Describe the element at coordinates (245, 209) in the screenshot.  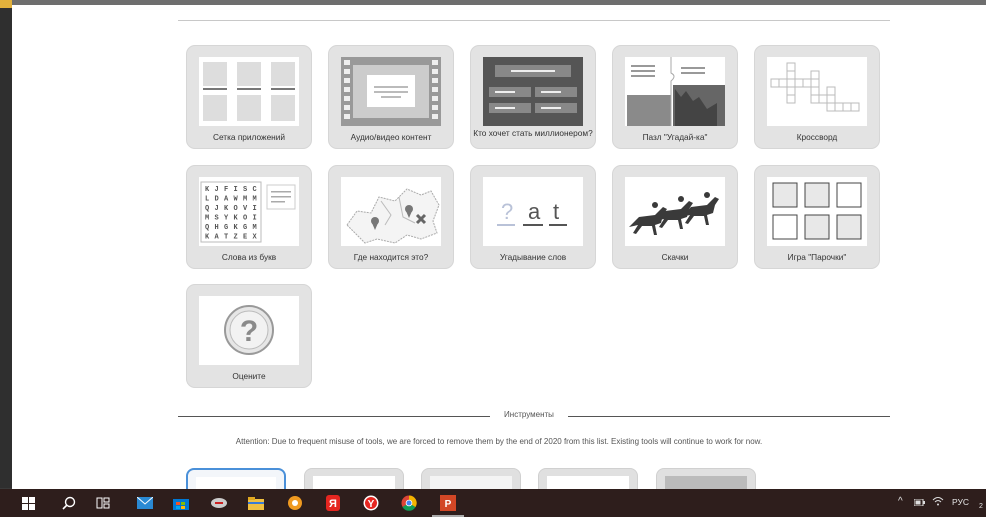
I see `grid-letter: V` at that location.